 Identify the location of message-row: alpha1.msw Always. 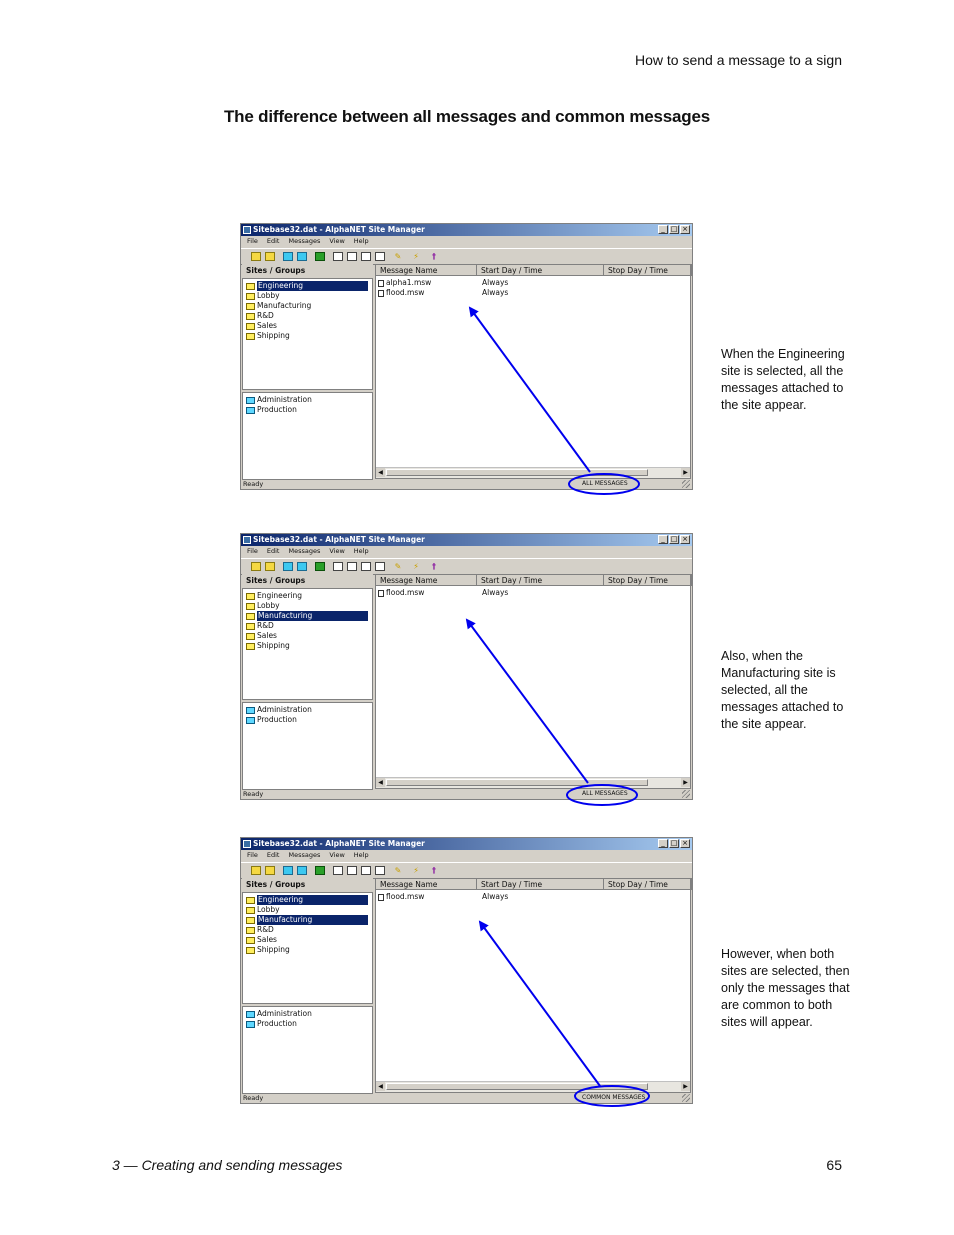
(533, 283).